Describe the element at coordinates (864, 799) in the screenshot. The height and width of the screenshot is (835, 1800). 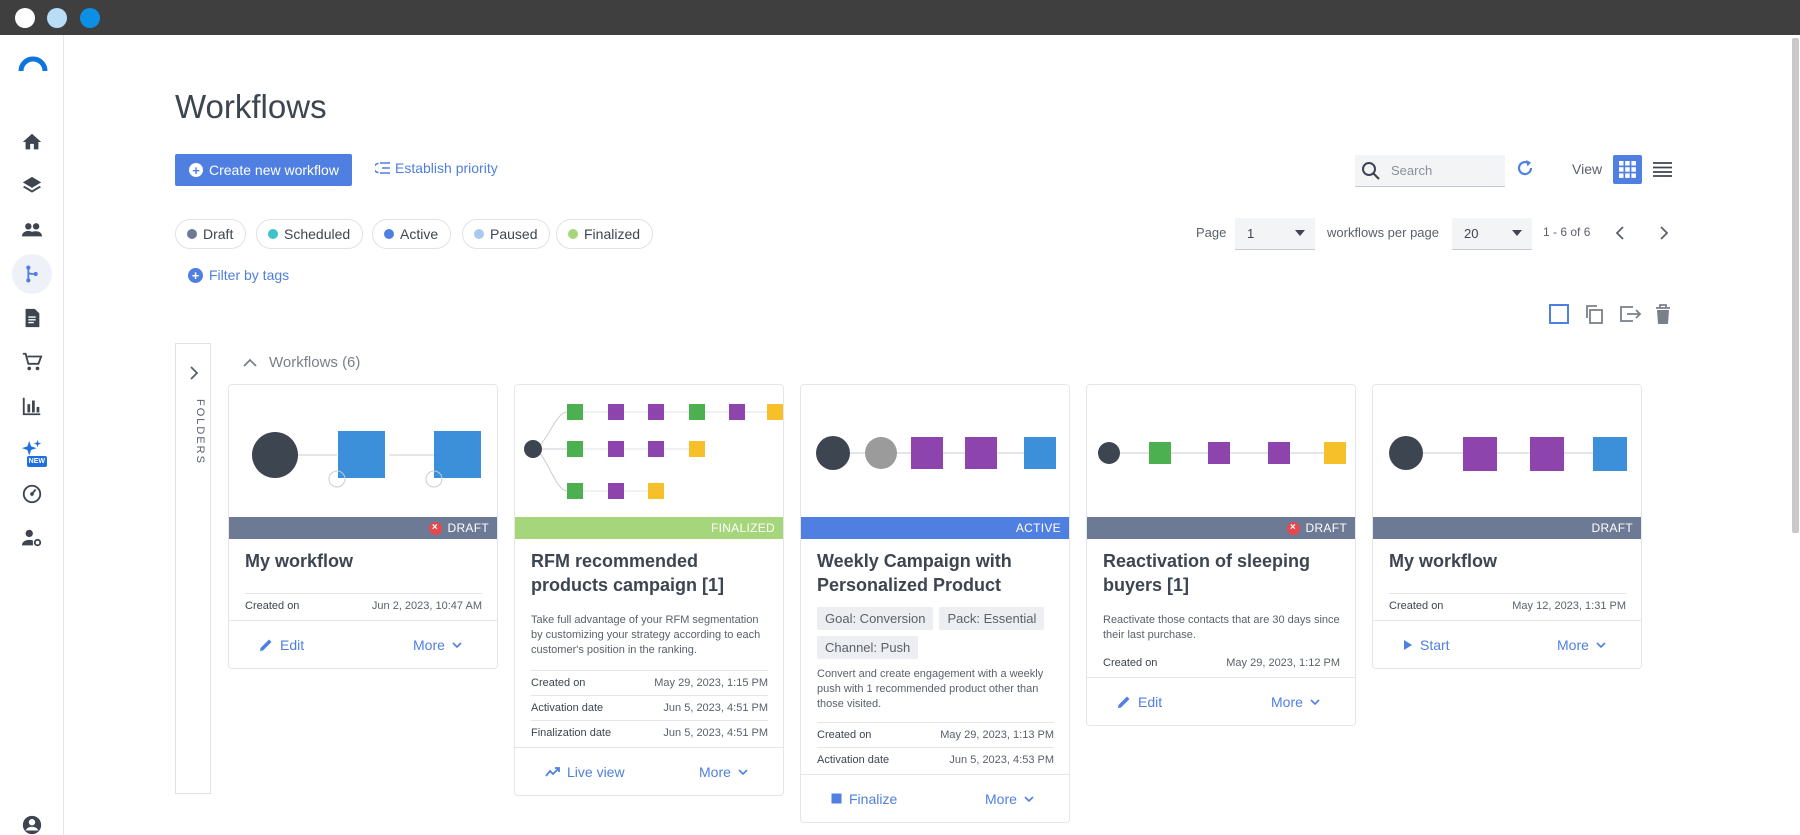
I see `finalize-button: Finalize` at that location.